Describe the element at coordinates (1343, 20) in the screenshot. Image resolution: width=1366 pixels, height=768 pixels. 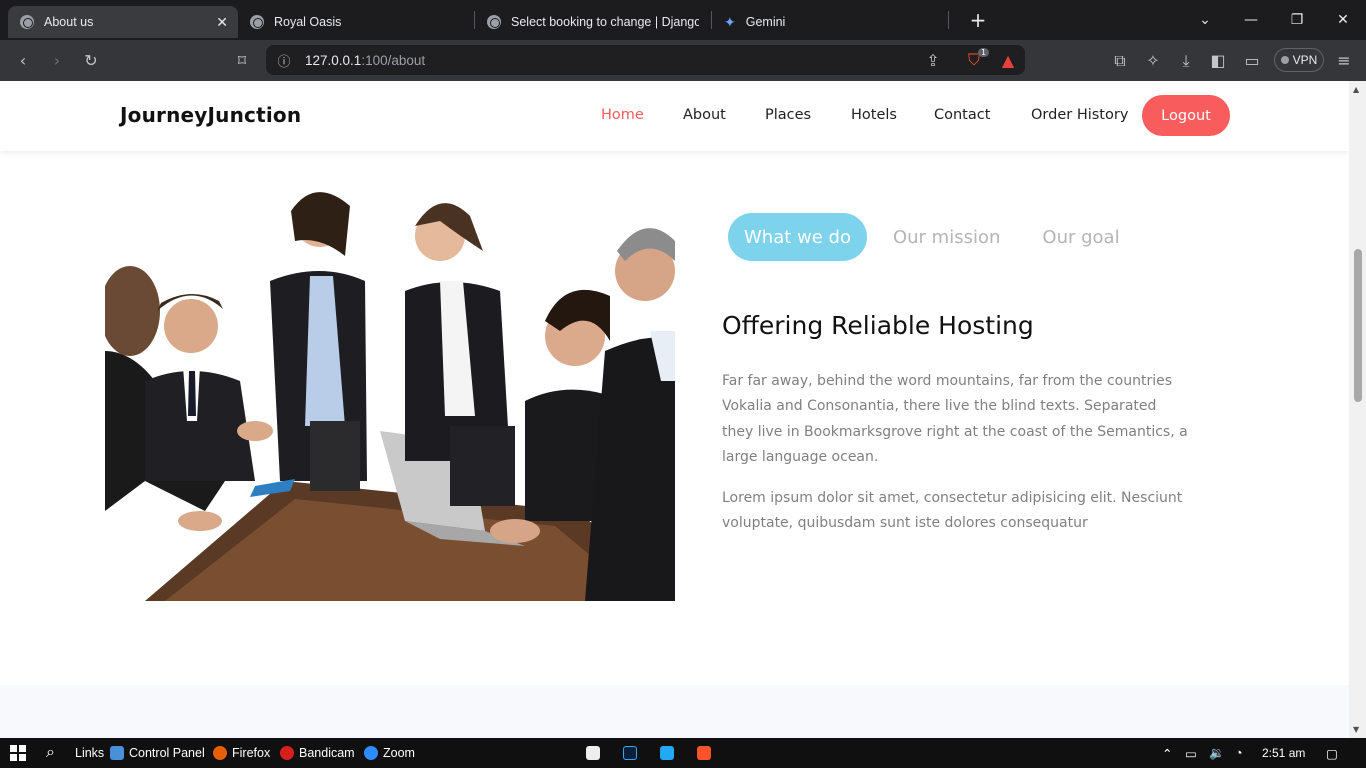
I see `close-window-icon: ✕` at that location.